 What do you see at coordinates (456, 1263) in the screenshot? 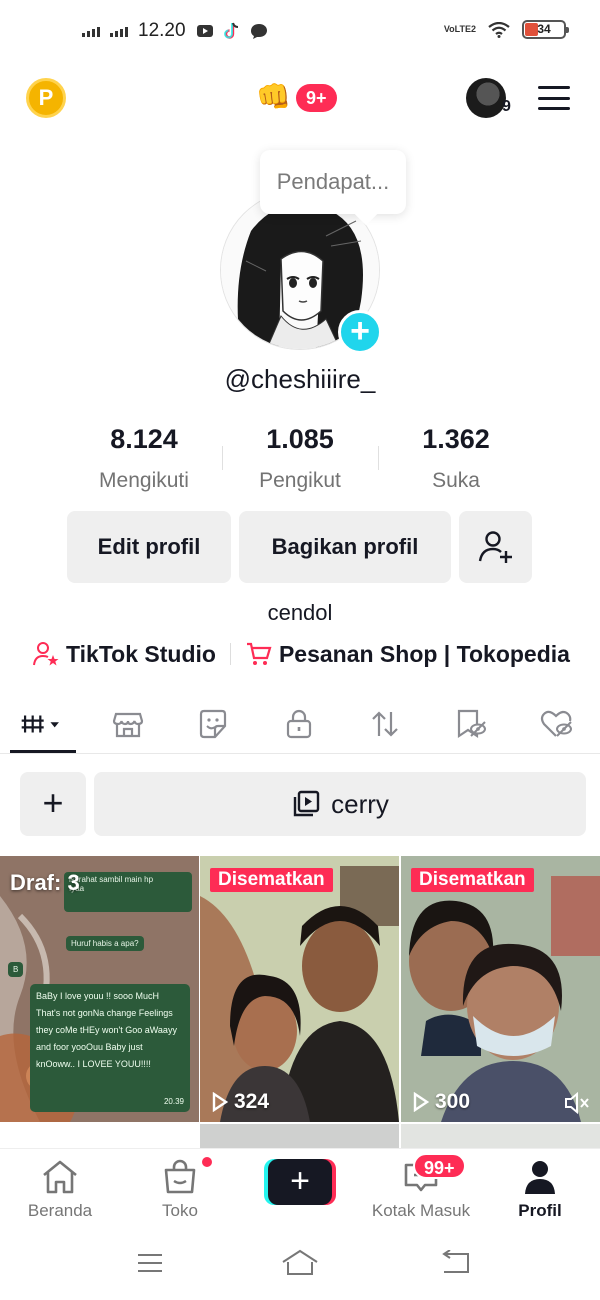
I see `back-icon` at bounding box center [456, 1263].